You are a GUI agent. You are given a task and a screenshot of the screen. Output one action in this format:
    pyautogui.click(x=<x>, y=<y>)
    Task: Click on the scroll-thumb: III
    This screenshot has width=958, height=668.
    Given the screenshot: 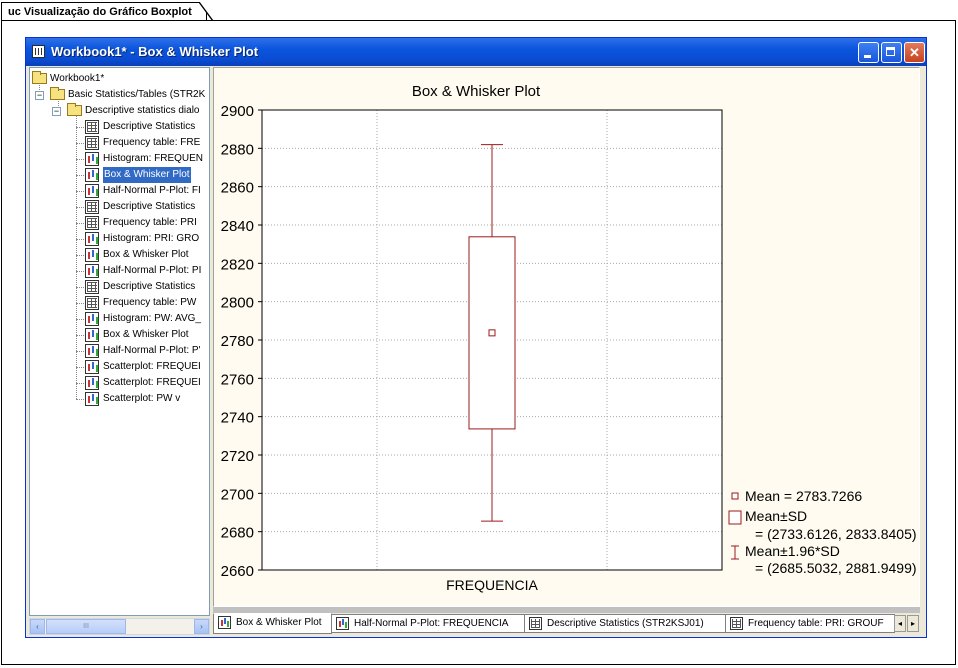 What is the action you would take?
    pyautogui.click(x=86, y=626)
    